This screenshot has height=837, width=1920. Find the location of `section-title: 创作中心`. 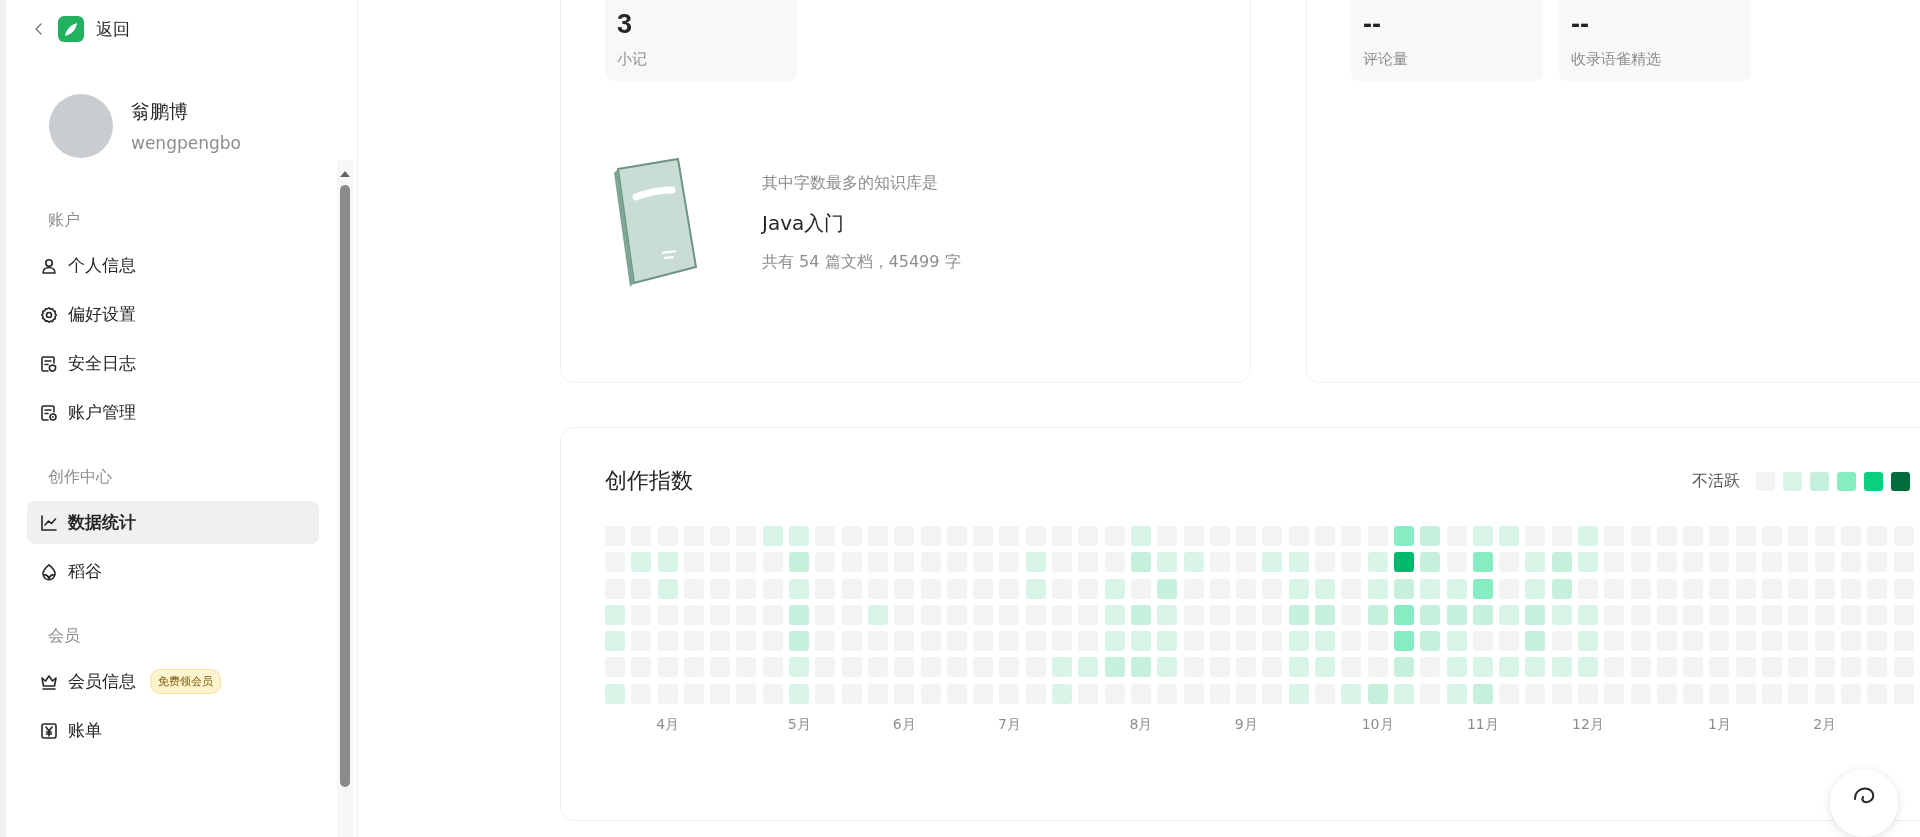

section-title: 创作中心 is located at coordinates (80, 477).